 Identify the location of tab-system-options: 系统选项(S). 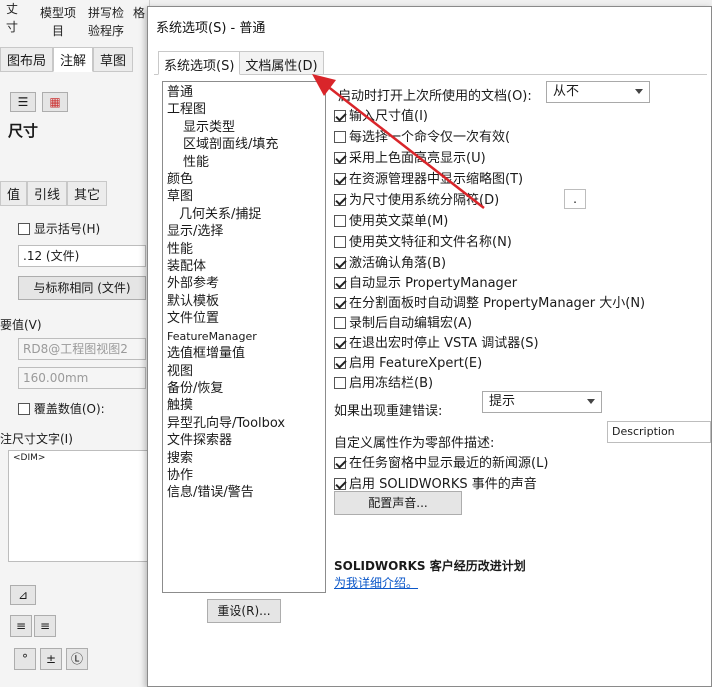
(199, 63).